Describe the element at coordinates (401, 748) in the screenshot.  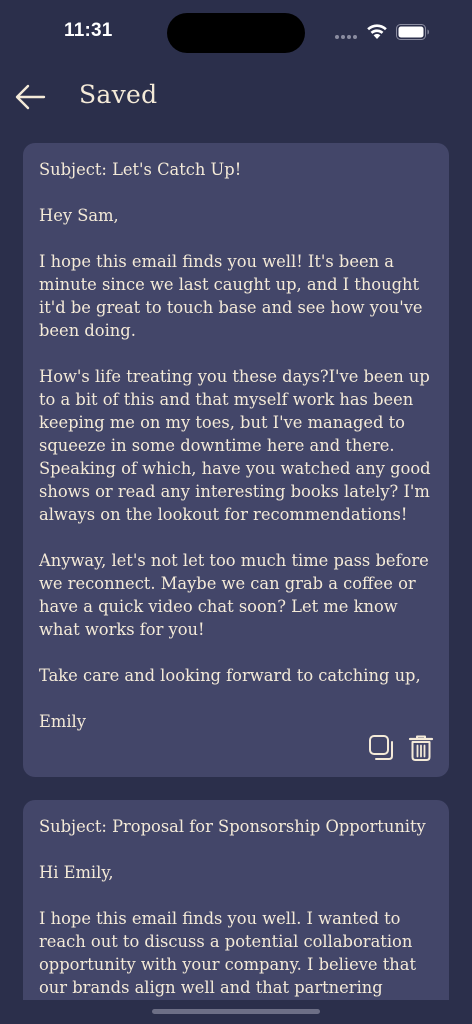
I see `card-actions` at that location.